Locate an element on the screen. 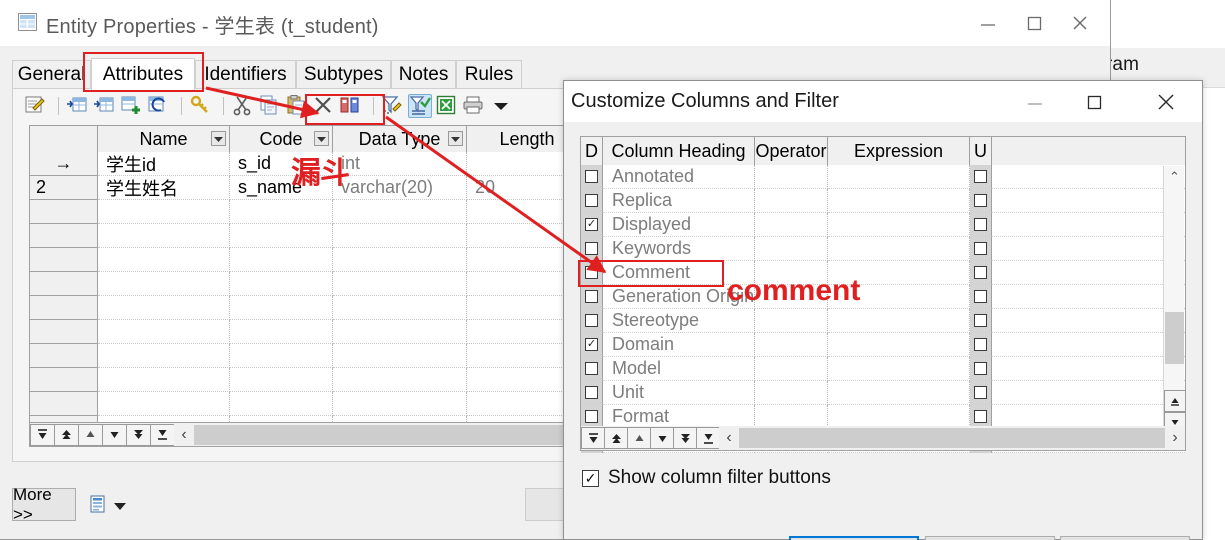 The width and height of the screenshot is (1225, 540). list-item: Stereotype is located at coordinates (883, 321).